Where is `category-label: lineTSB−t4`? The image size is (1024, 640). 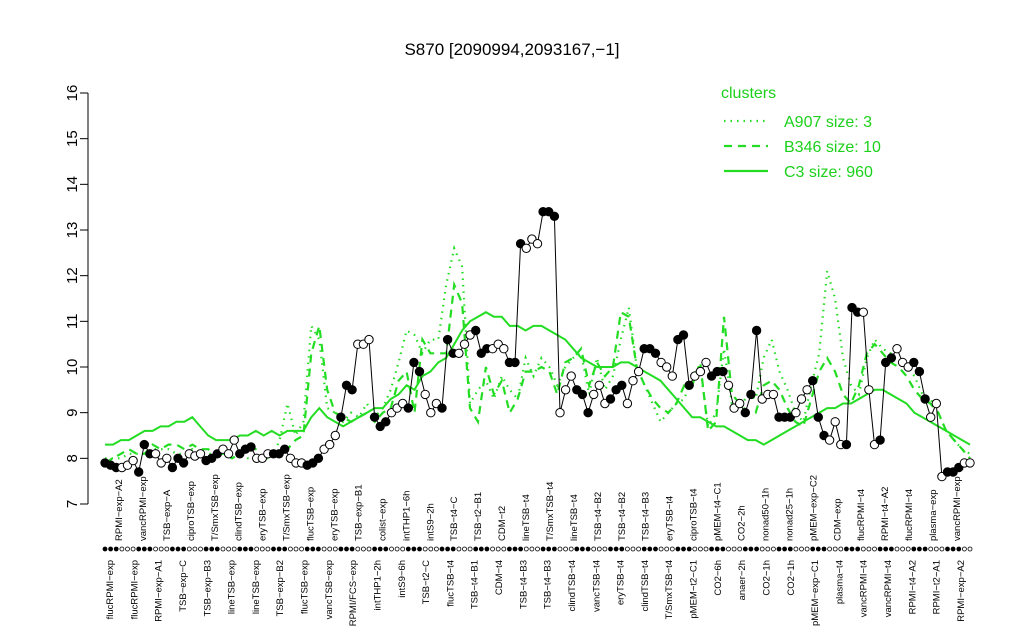
category-label: lineTSB−t4 is located at coordinates (526, 517).